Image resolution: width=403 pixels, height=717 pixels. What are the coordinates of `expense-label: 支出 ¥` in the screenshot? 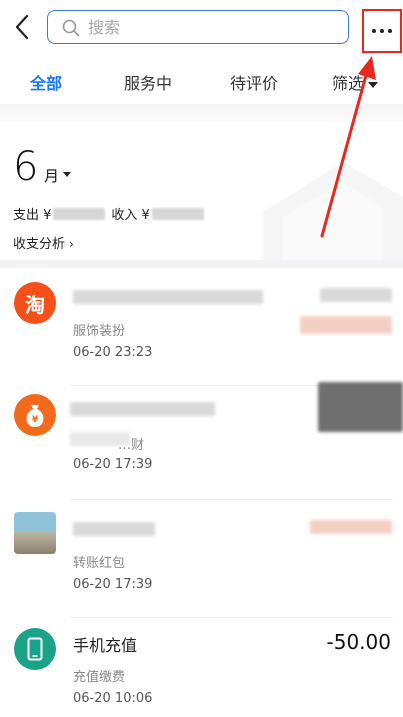 It's located at (32, 215).